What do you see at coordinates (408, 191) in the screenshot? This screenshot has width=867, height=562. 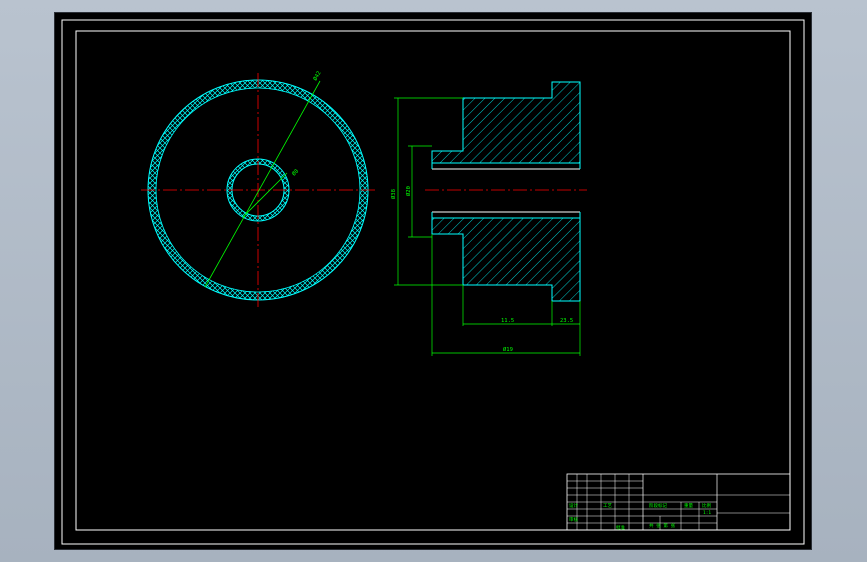 I see `bore-height-label: Ø20` at bounding box center [408, 191].